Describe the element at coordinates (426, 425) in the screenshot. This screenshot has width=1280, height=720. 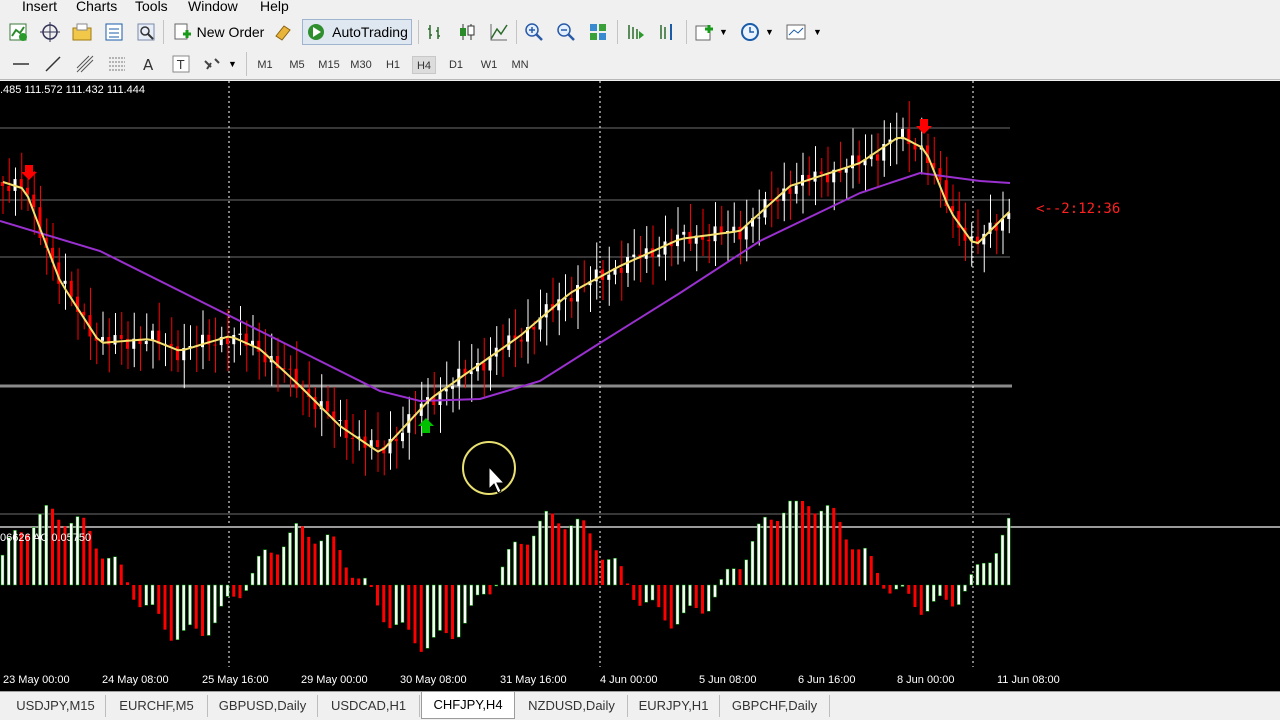
I see `buy-arrow-icon` at that location.